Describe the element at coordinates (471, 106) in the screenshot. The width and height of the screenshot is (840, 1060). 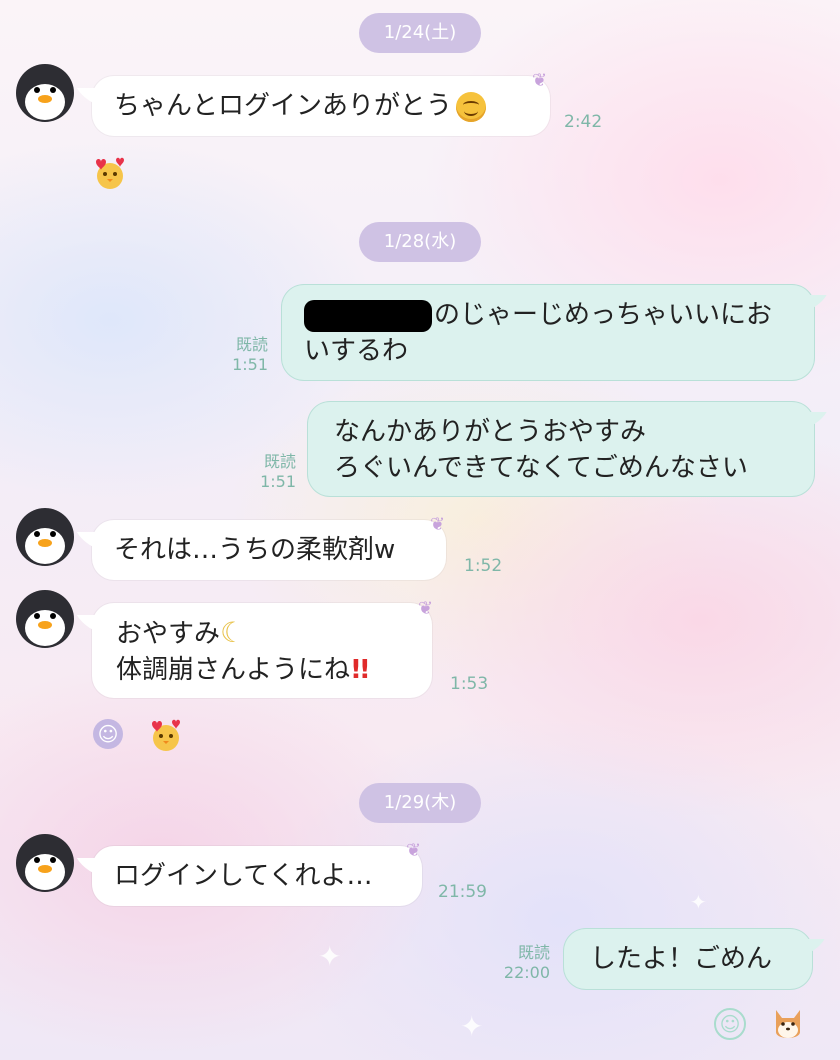
I see `smiling-face-emoji-icon` at that location.